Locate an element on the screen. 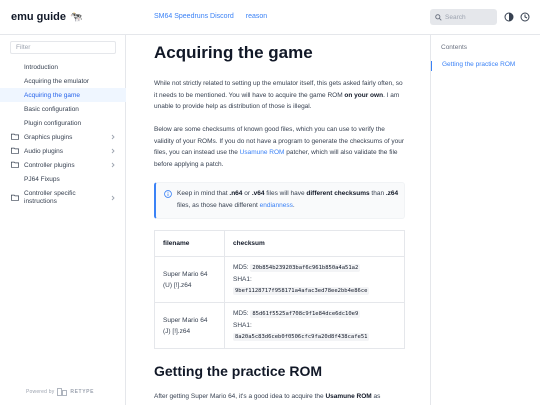 The width and height of the screenshot is (540, 405). toc-item-practice-rom: Getting the practice ROM is located at coordinates (473, 66).